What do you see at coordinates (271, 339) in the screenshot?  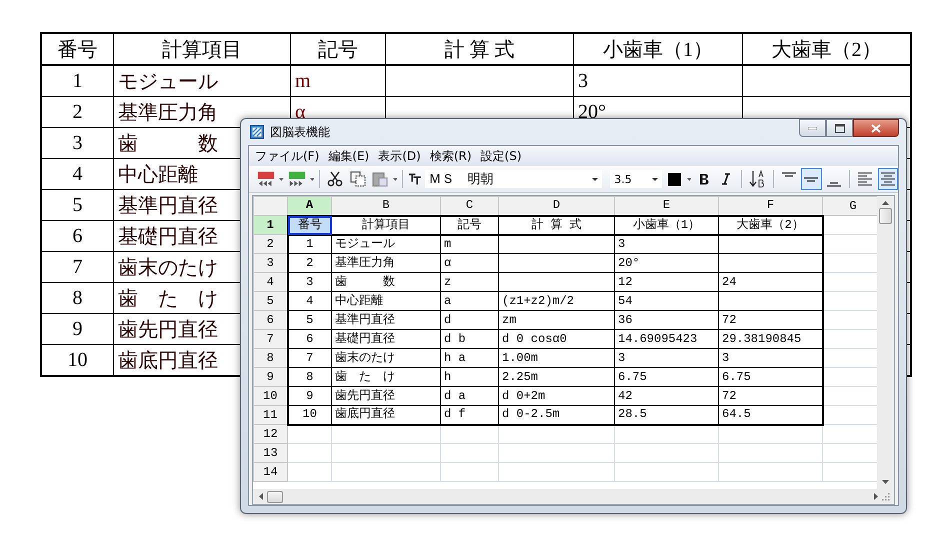 I see `row-header: 7` at bounding box center [271, 339].